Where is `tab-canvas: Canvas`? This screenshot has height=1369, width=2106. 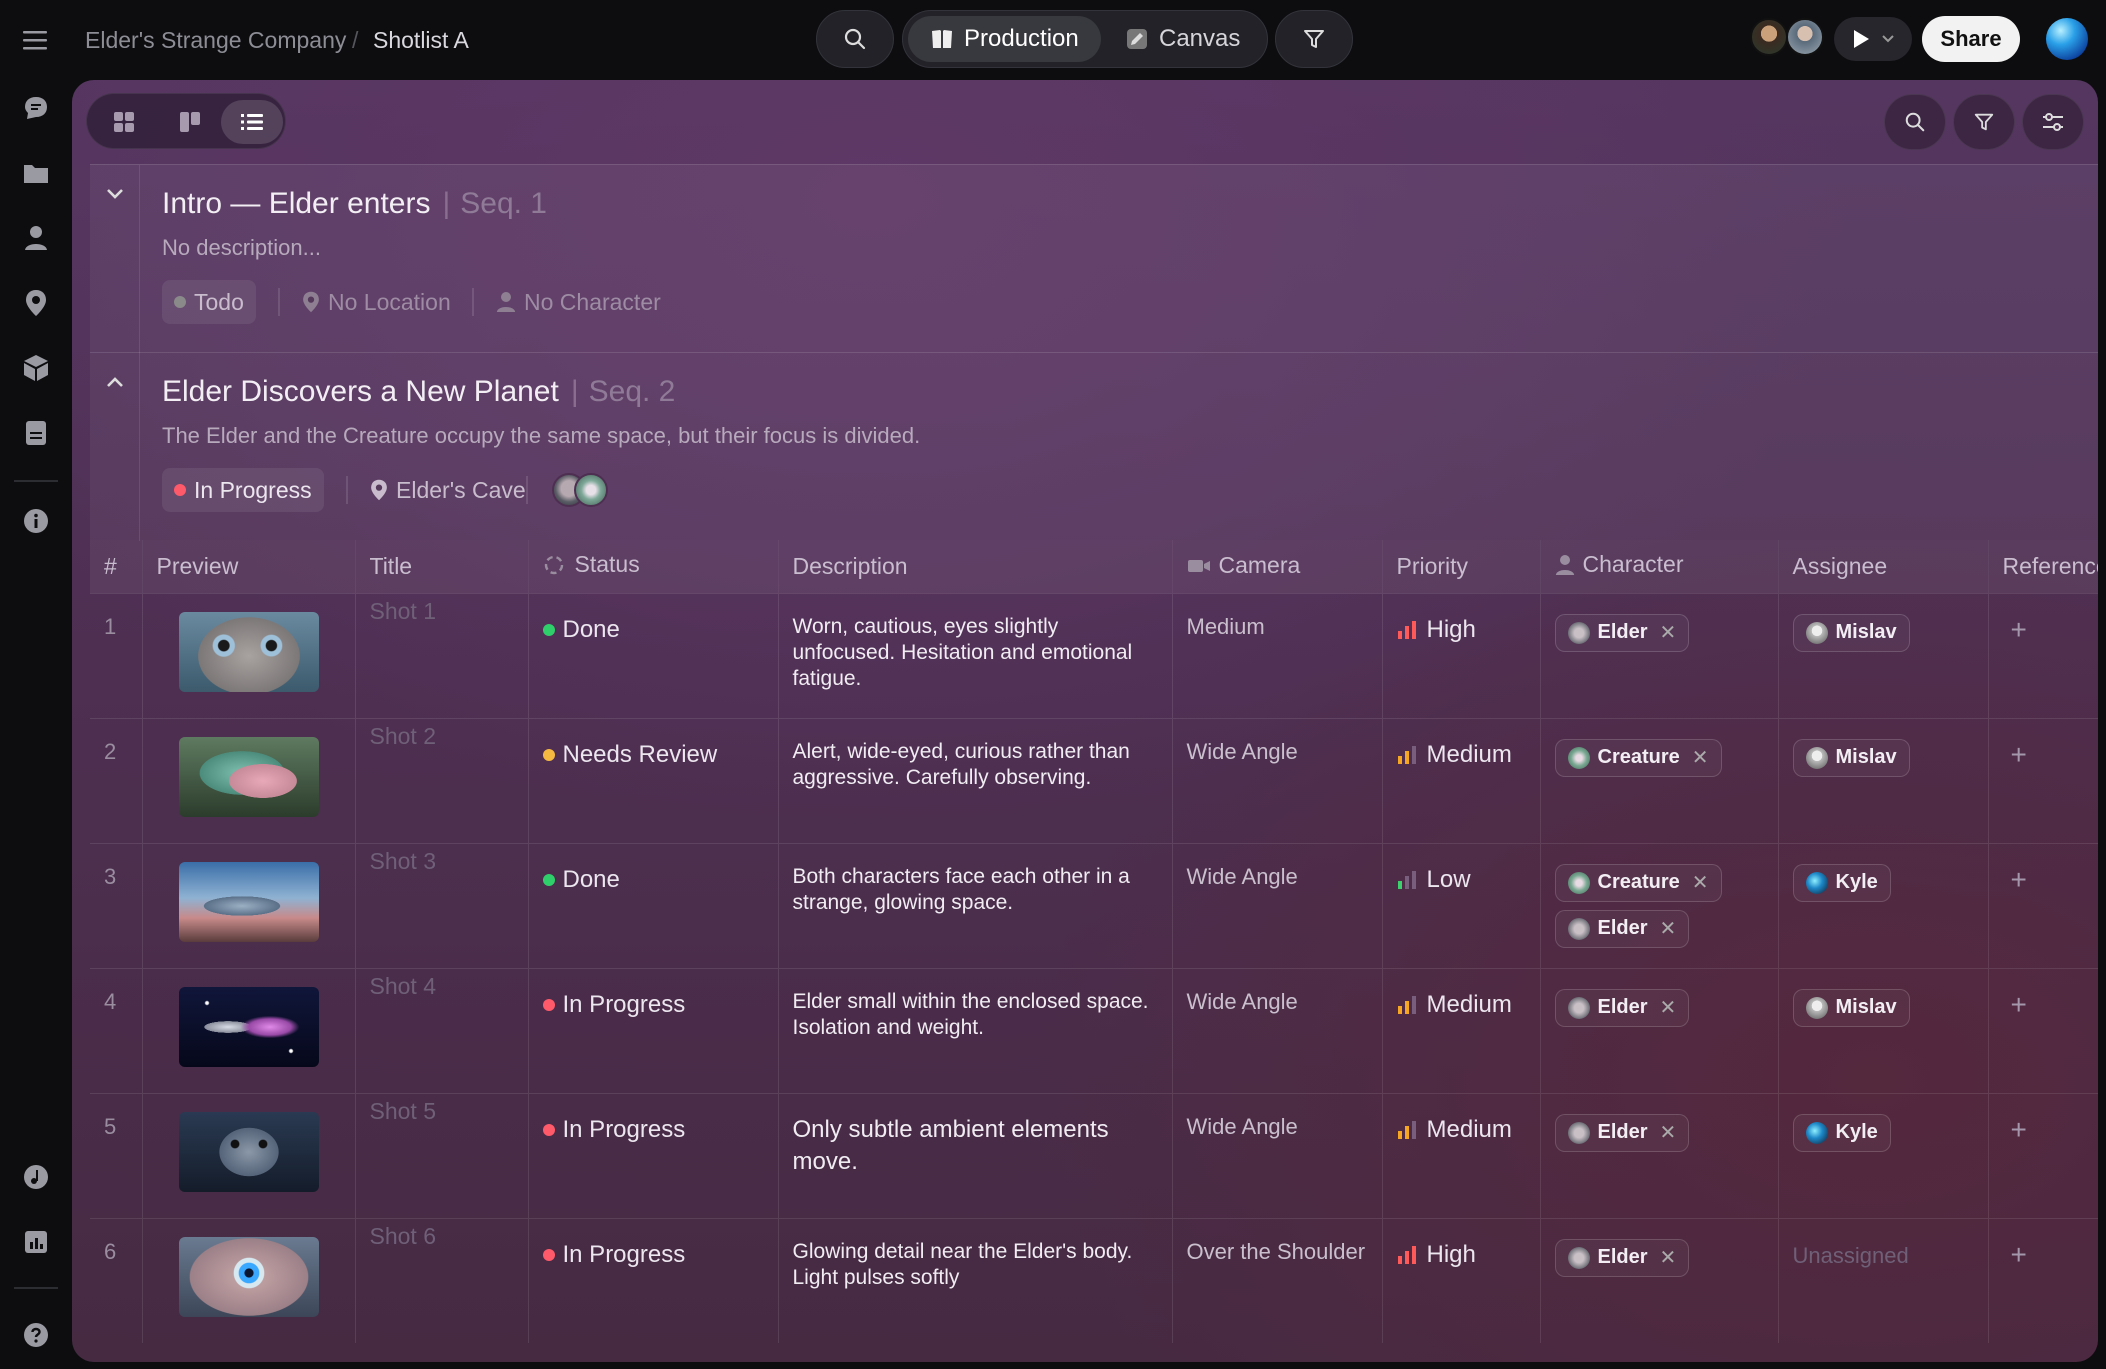
tab-canvas: Canvas is located at coordinates (1182, 39).